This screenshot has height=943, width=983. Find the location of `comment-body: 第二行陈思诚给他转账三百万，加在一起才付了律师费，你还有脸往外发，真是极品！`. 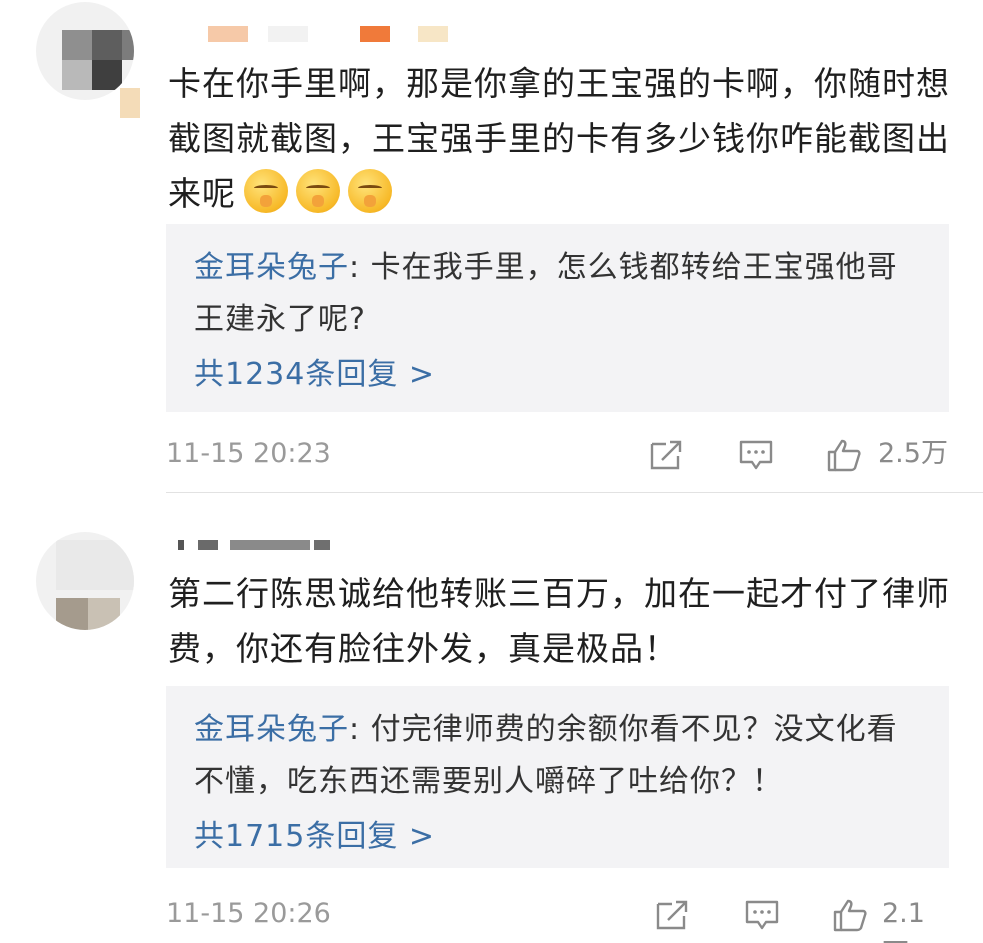

comment-body: 第二行陈思诚给他转账三百万，加在一起才付了律师费，你还有脸往外发，真是极品！ is located at coordinates (559, 621).